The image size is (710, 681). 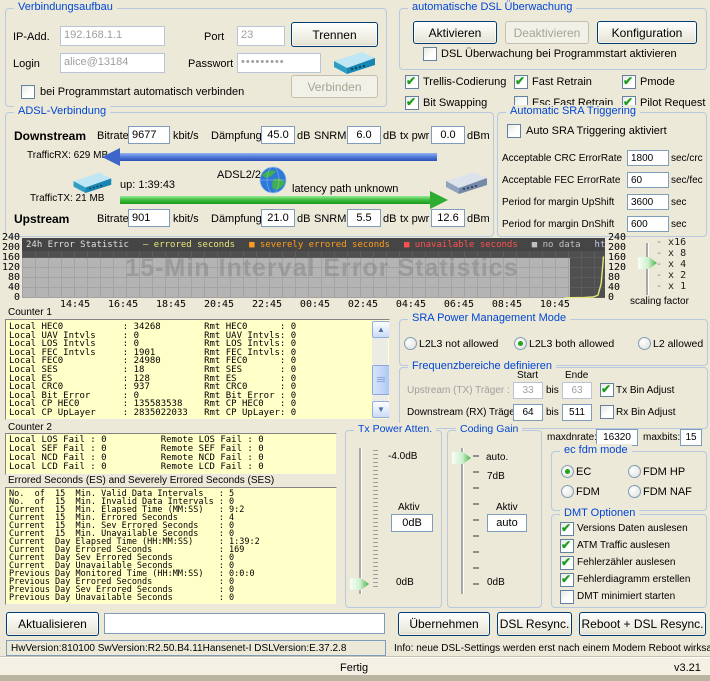 I want to click on refresh-button: Aktualisieren, so click(x=52, y=624).